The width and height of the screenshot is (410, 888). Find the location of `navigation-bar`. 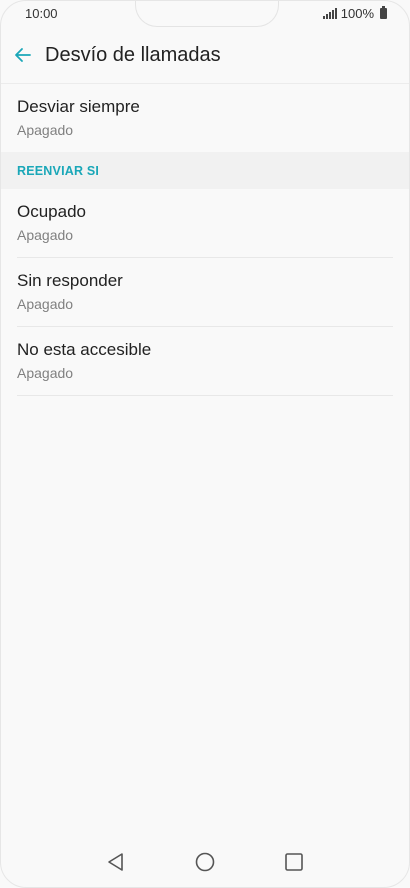

navigation-bar is located at coordinates (205, 862).